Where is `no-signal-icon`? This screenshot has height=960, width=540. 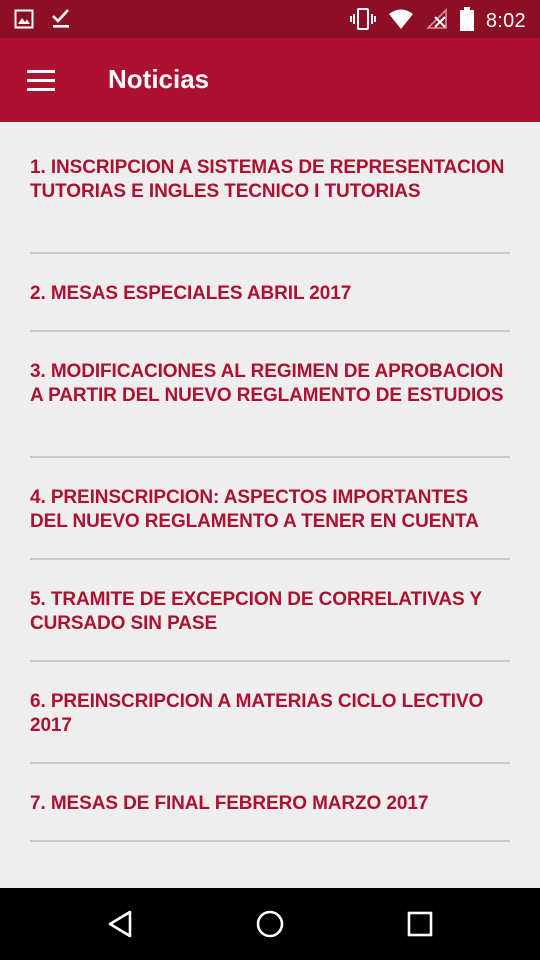 no-signal-icon is located at coordinates (436, 21).